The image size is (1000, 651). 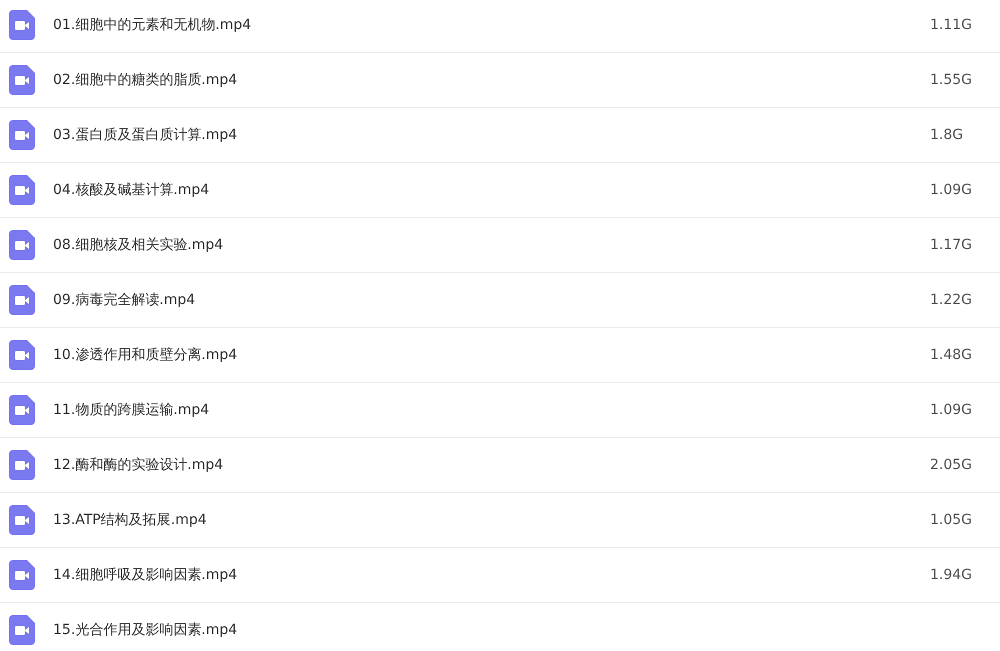 I want to click on file-name: 10.渗透作用和质壁分离.mp4, so click(x=491, y=355).